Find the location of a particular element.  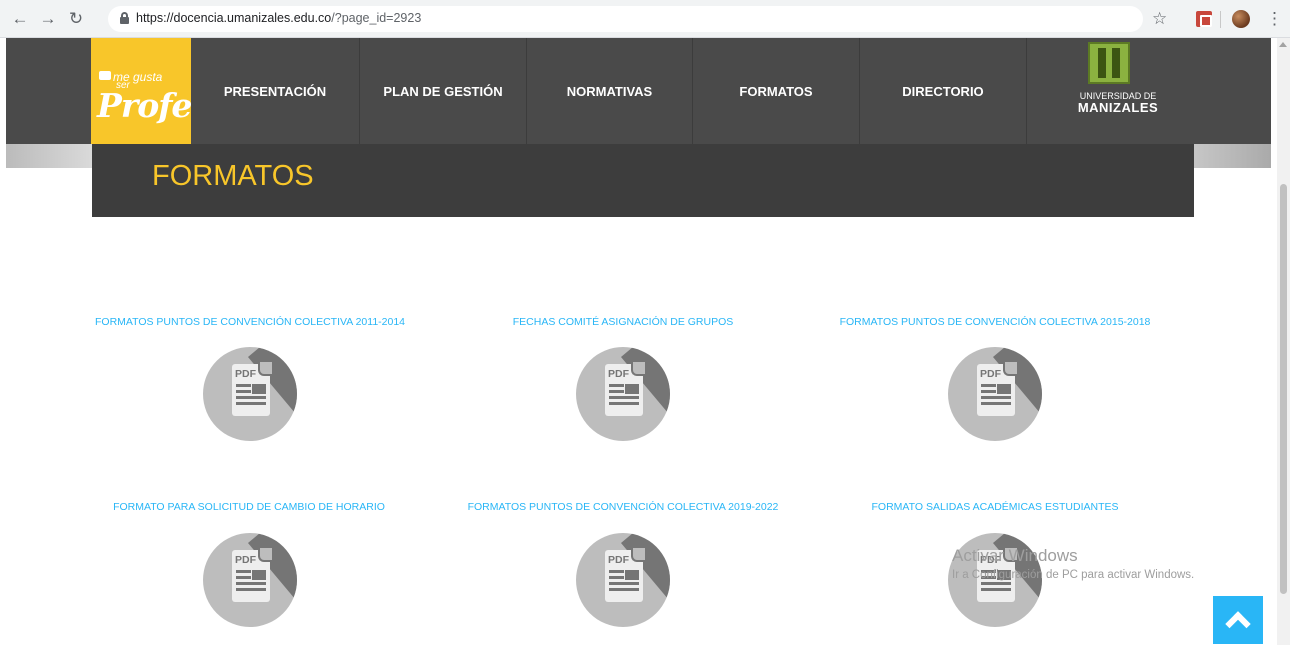

scroll-up-arrow-icon is located at coordinates (1283, 44).